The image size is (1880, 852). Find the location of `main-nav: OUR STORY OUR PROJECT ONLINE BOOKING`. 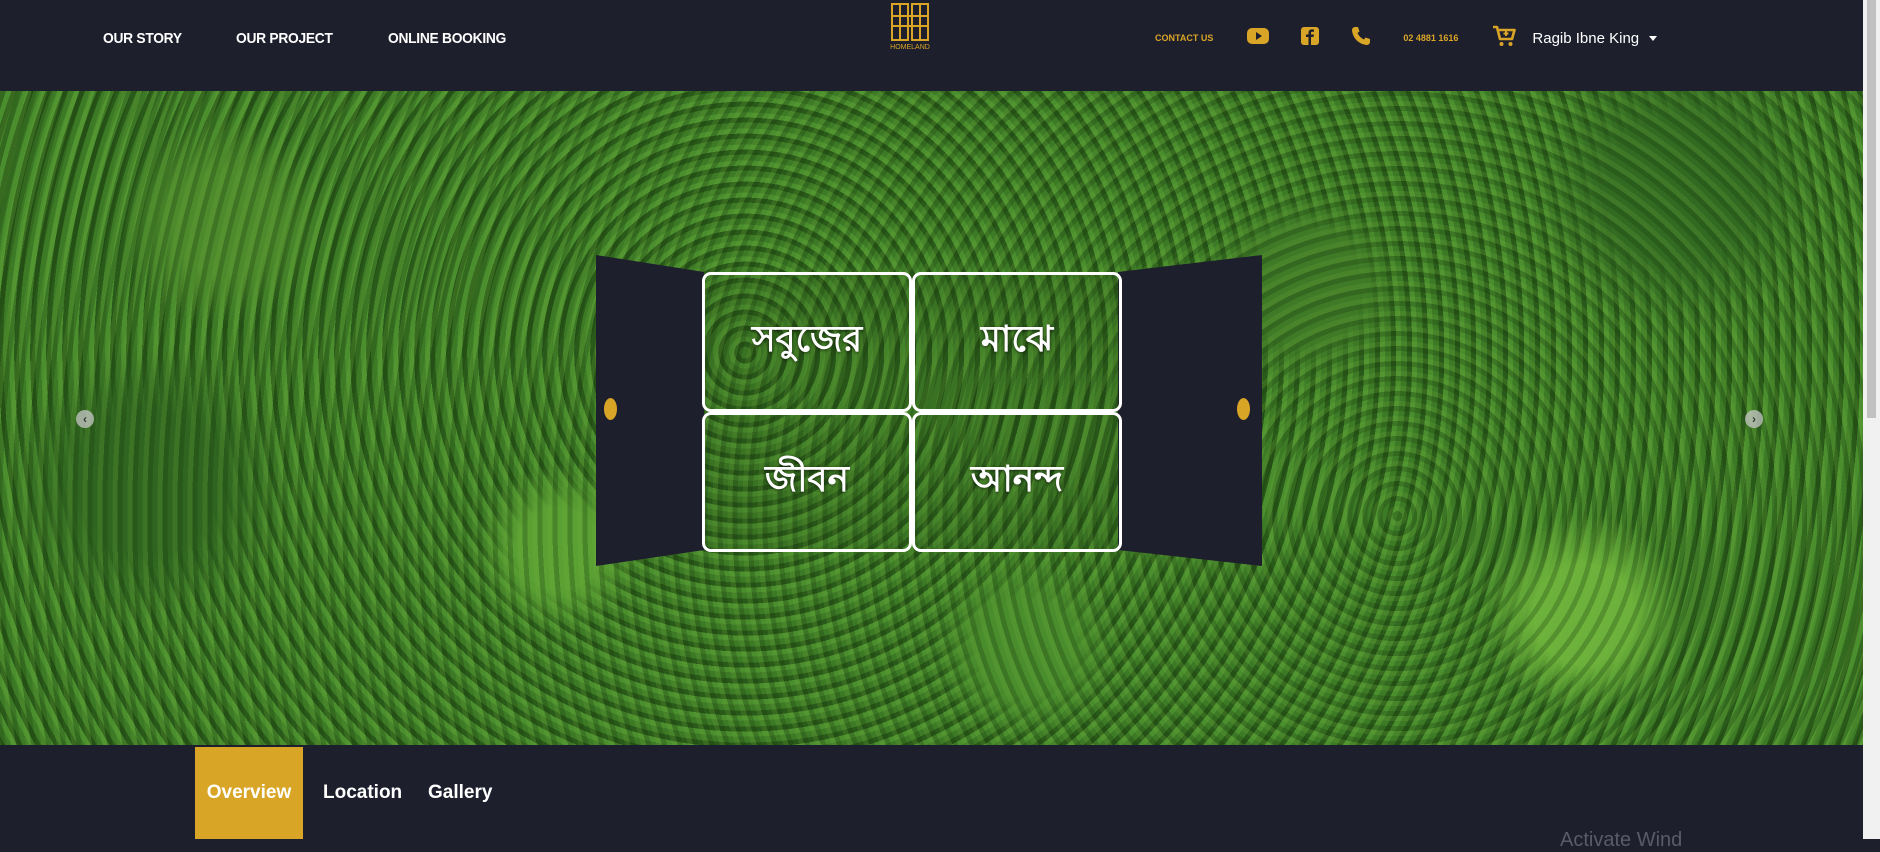

main-nav: OUR STORY OUR PROJECT ONLINE BOOKING is located at coordinates (333, 38).